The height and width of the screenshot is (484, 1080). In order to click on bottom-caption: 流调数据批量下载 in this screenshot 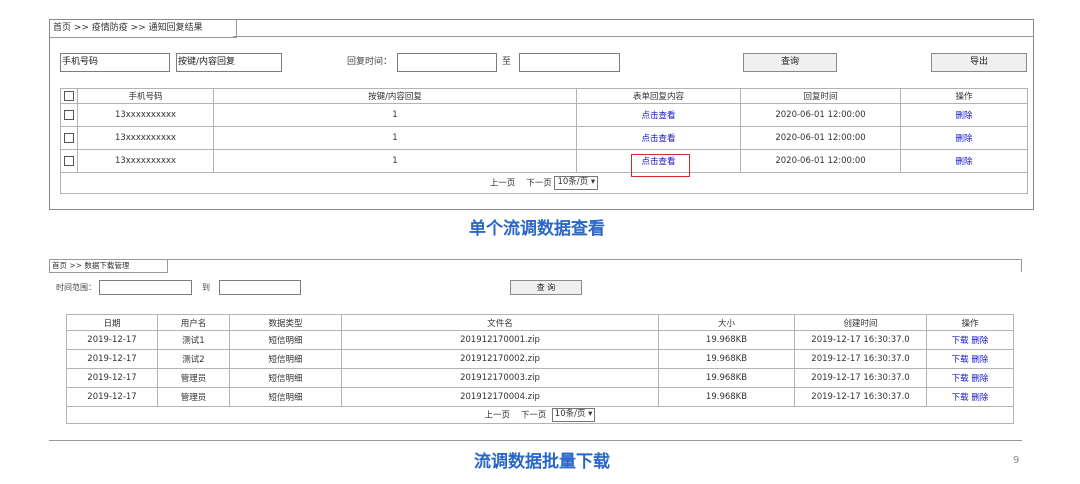, I will do `click(542, 462)`.